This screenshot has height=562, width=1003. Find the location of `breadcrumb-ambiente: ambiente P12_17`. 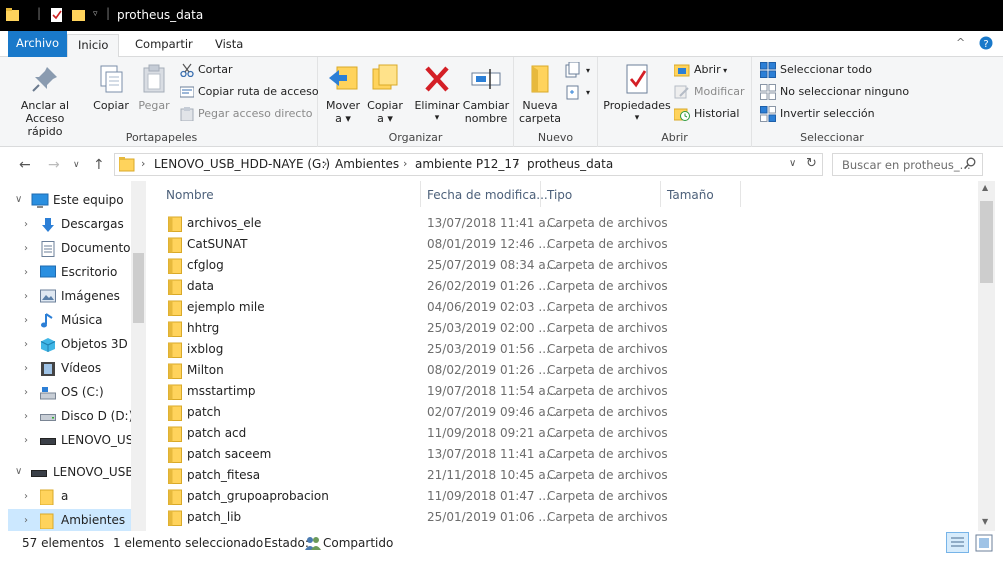

breadcrumb-ambiente: ambiente P12_17 is located at coordinates (467, 164).